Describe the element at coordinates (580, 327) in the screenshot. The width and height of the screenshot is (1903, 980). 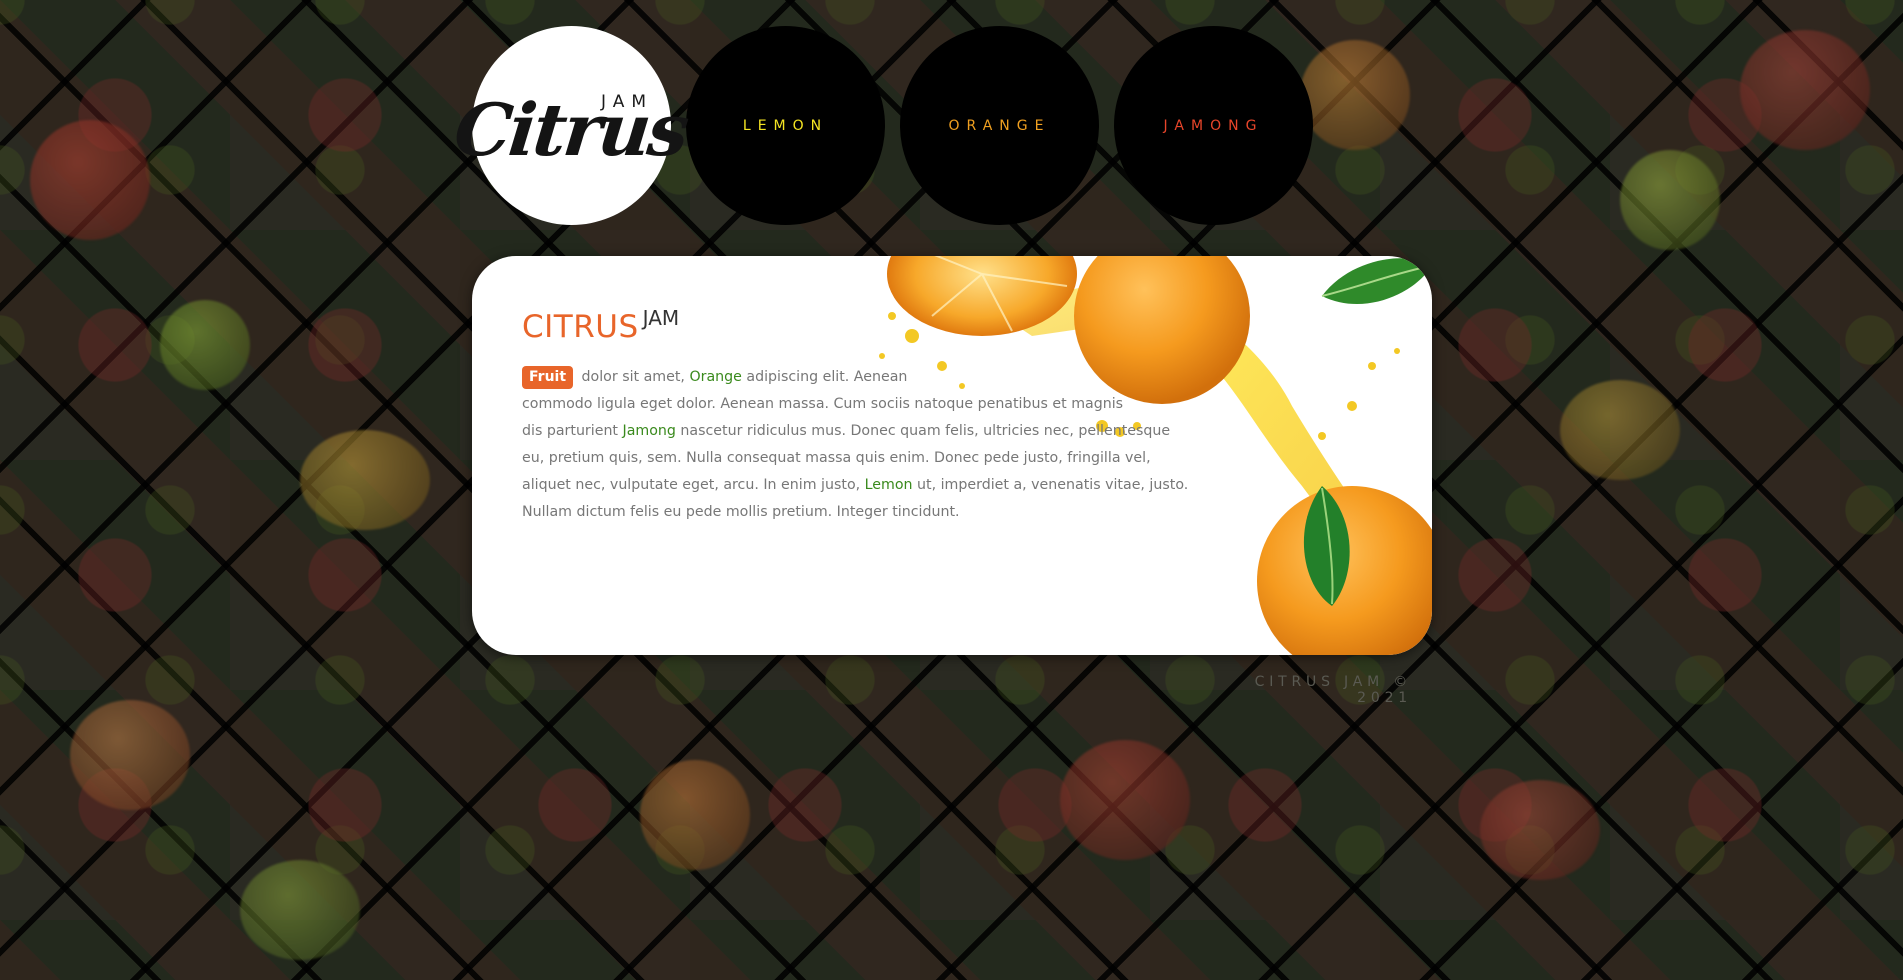
I see `title-main: CITRUS` at that location.